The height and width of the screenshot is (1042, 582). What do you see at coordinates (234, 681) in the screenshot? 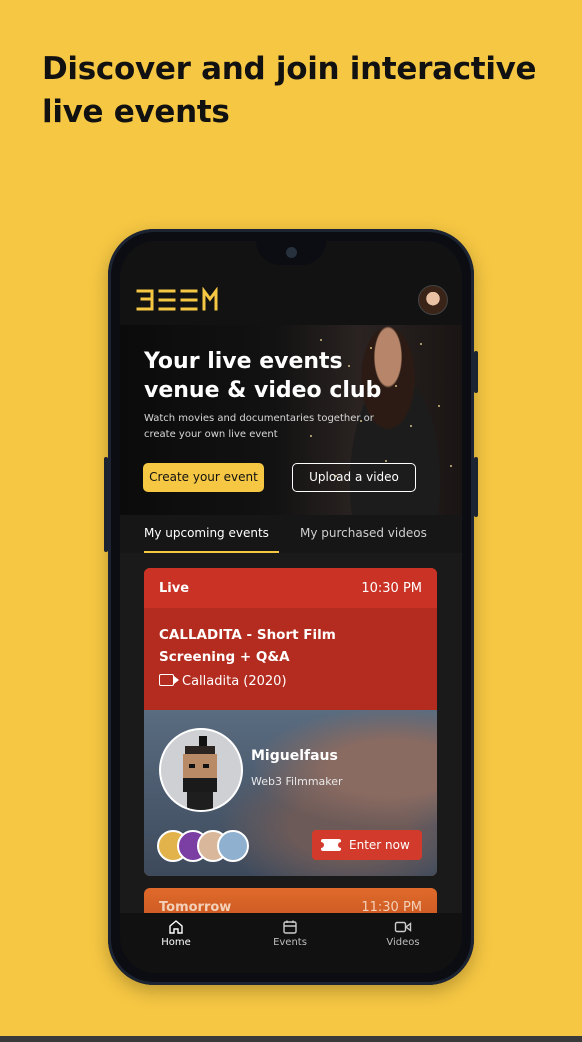
I see `event-film-label: Calladita (2020)` at bounding box center [234, 681].